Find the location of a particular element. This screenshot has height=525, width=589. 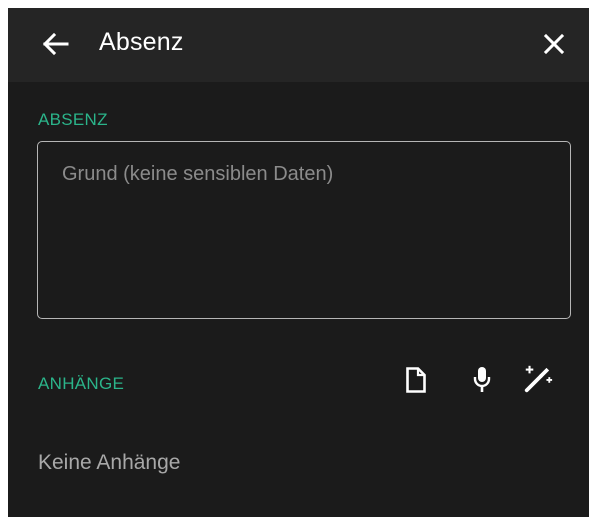

close-button is located at coordinates (554, 44).